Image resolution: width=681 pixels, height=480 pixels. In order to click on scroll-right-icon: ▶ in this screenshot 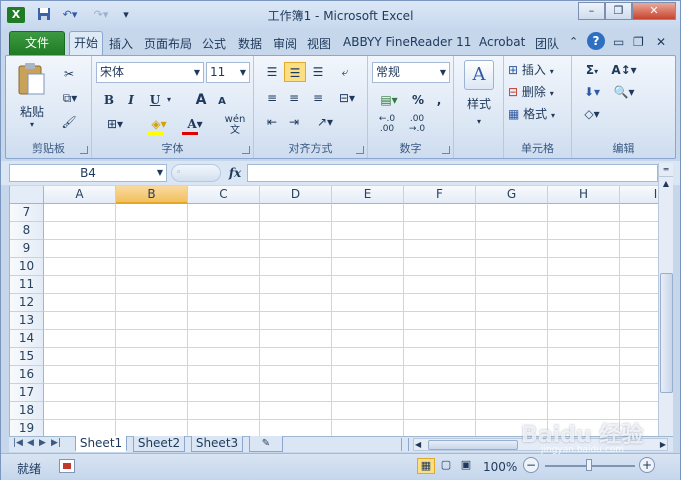, I will do `click(663, 445)`.